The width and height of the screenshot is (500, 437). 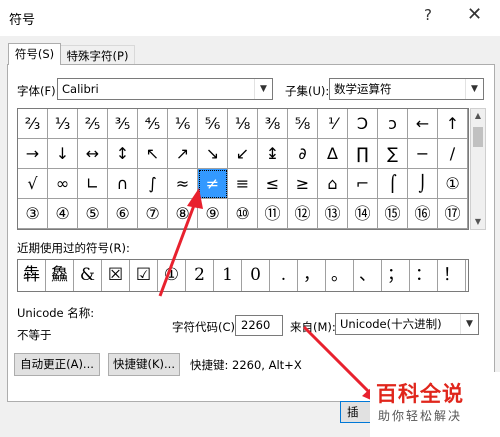 What do you see at coordinates (312, 275) in the screenshot?
I see `recent-symbol-cell: ，` at bounding box center [312, 275].